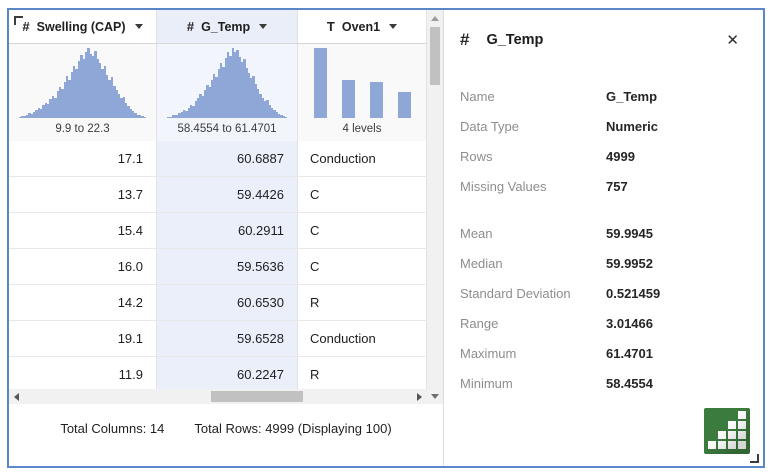 This screenshot has height=474, width=772. I want to click on total-rows-label: Total Rows: 4999 (Displaying 100), so click(293, 428).